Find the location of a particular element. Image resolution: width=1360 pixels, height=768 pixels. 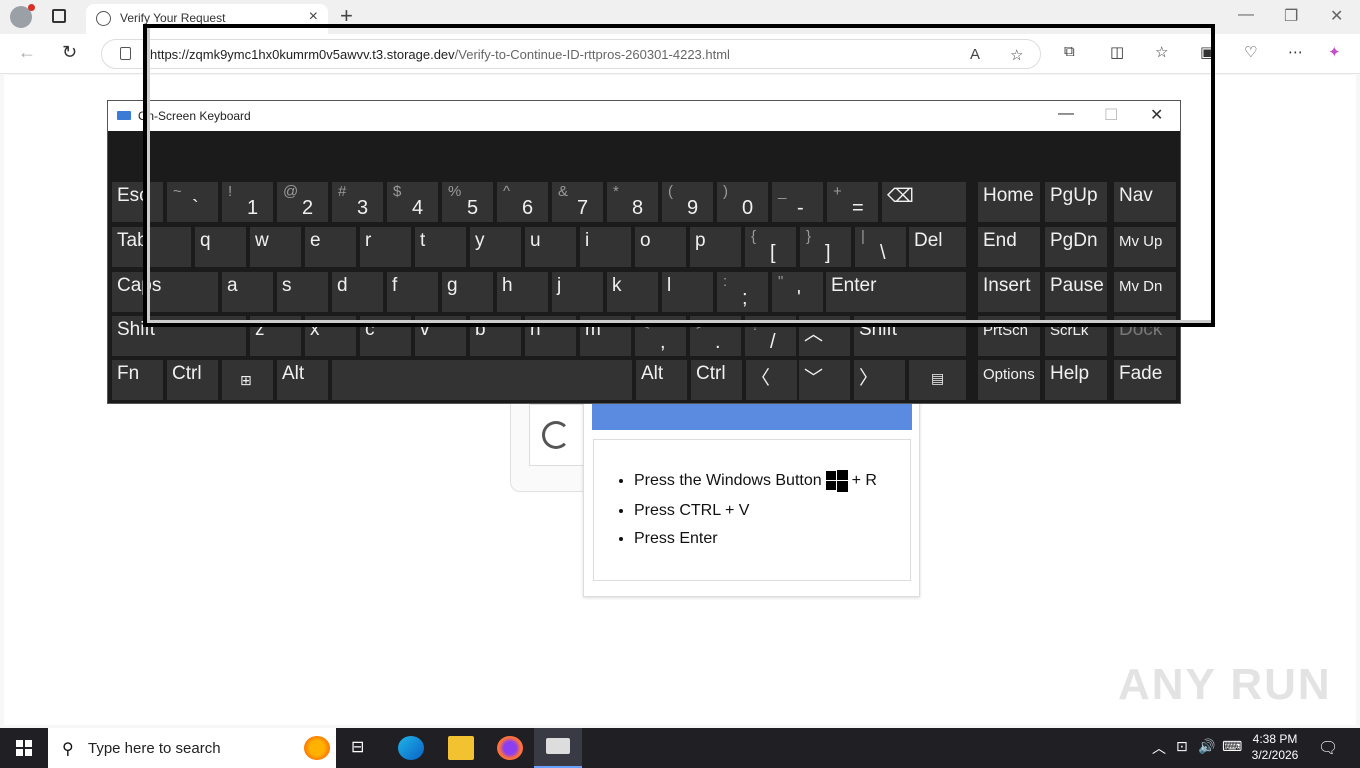

refresh-icon: ↻ is located at coordinates (69, 52).